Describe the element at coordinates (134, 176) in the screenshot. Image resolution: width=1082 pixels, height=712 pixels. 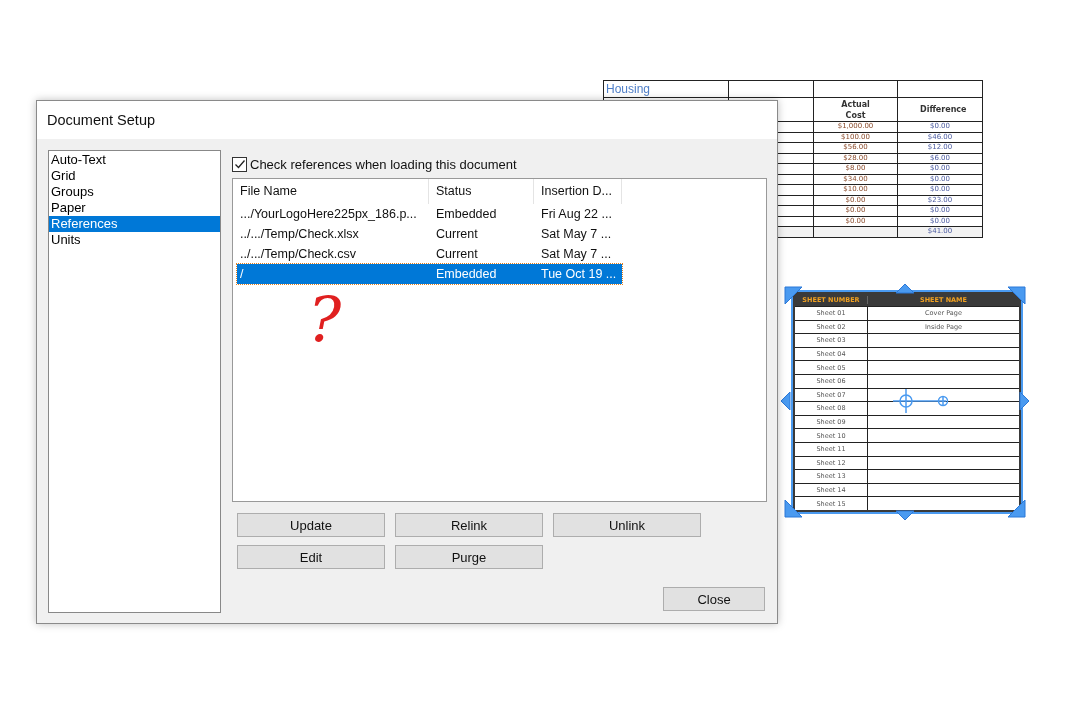
I see `category-item: Grid` at that location.